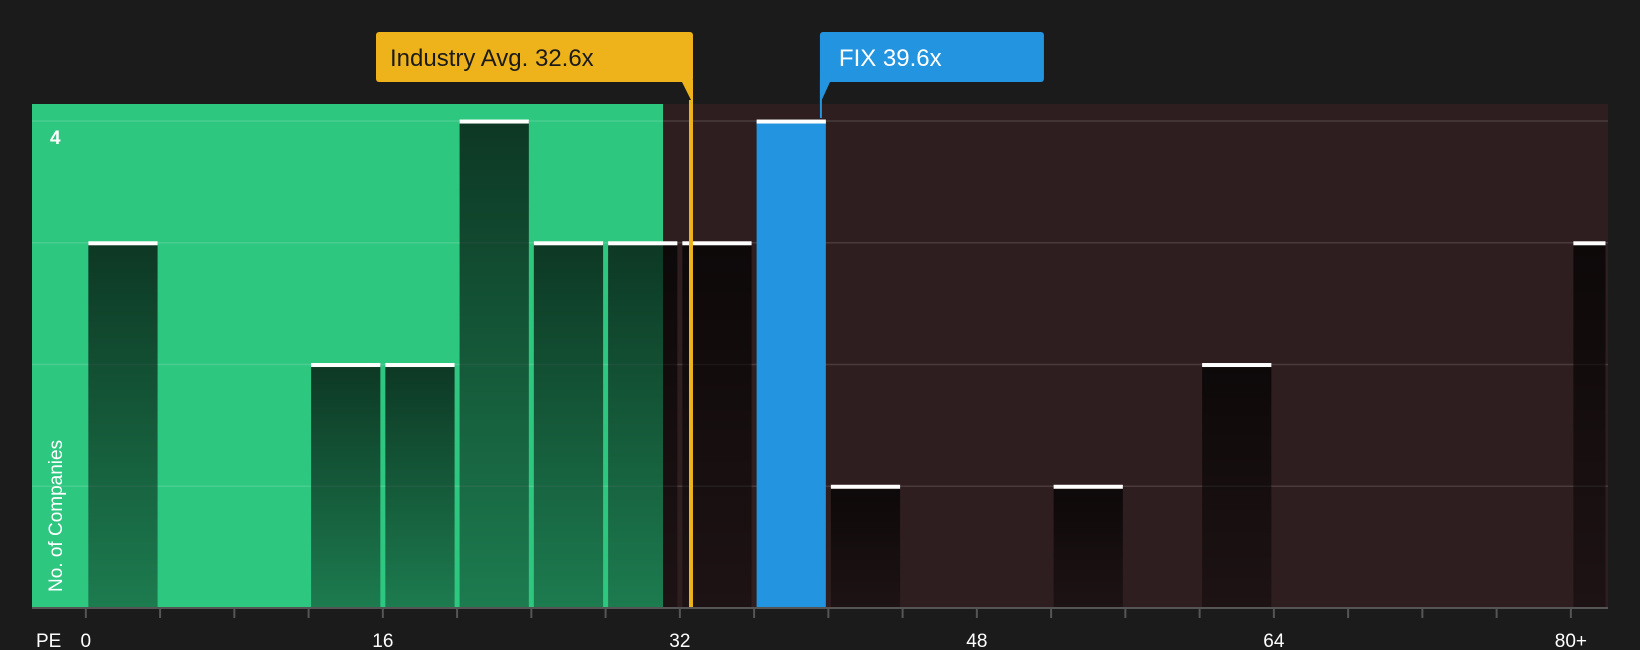 The width and height of the screenshot is (1640, 650). I want to click on y-tick-label: 4, so click(55, 138).